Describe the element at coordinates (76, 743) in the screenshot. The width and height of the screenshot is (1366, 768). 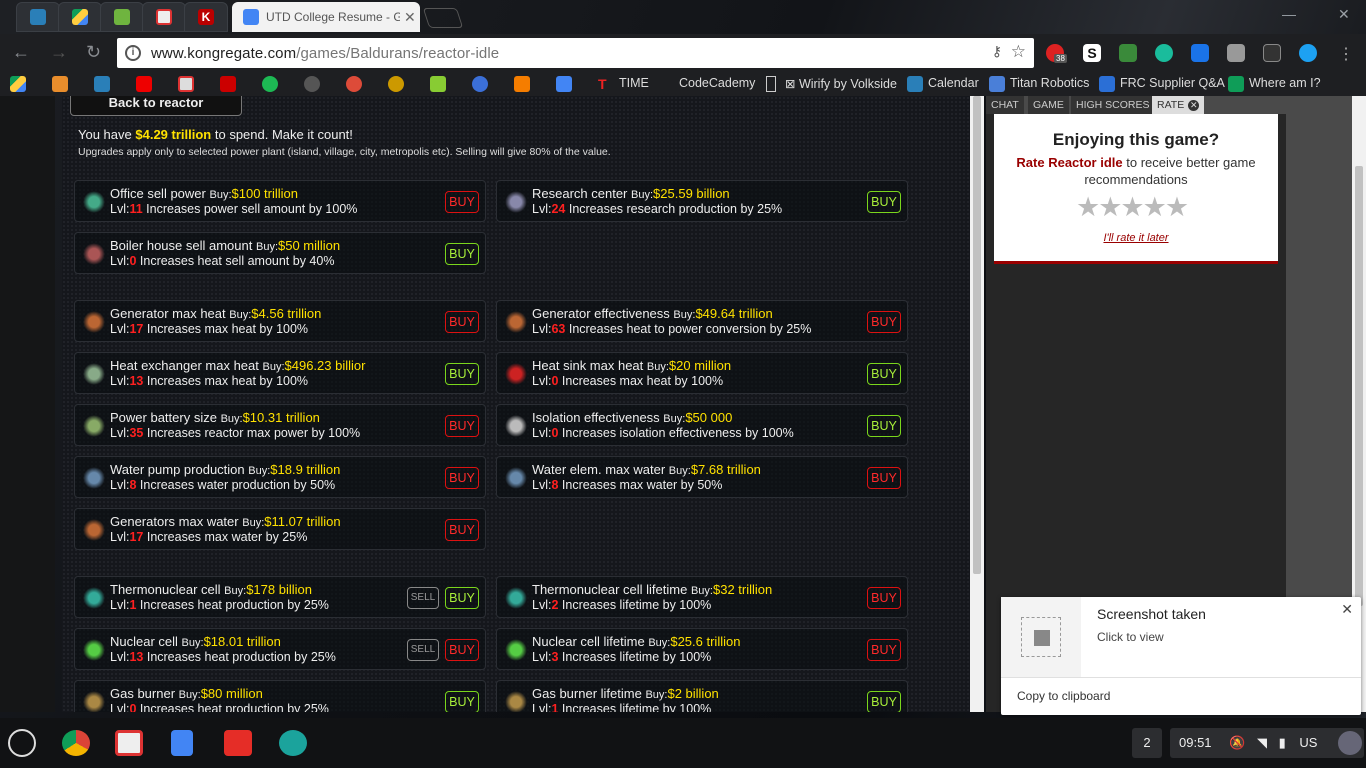
I see `chrome-app-icon` at that location.